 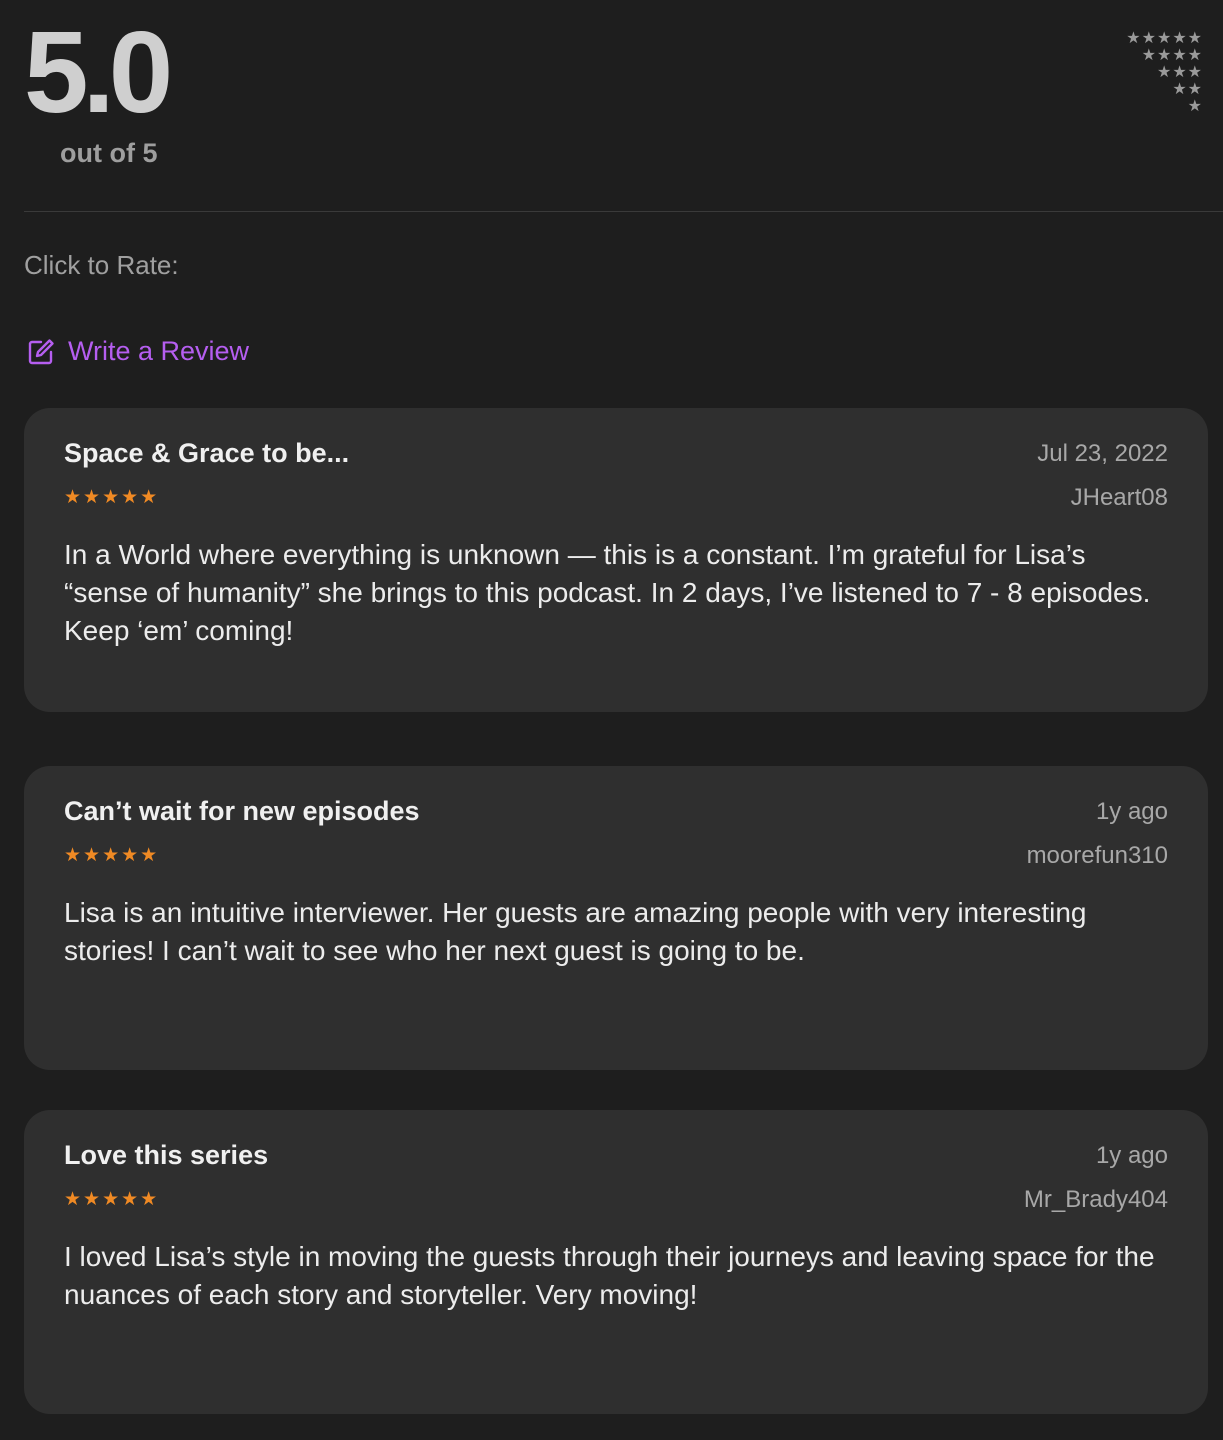 I want to click on review-author: JHeart08, so click(x=1119, y=497).